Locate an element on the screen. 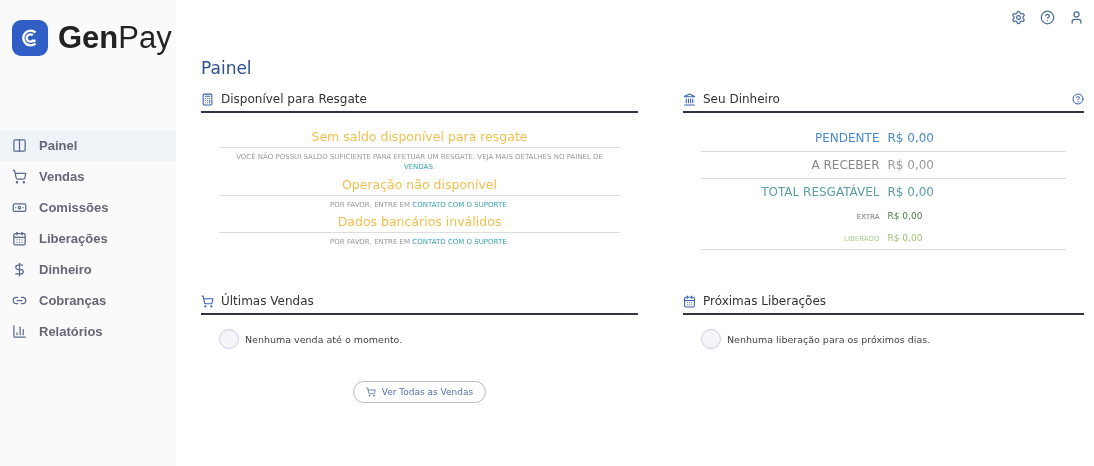 The width and height of the screenshot is (1094, 466). dollar-icon is located at coordinates (19, 269).